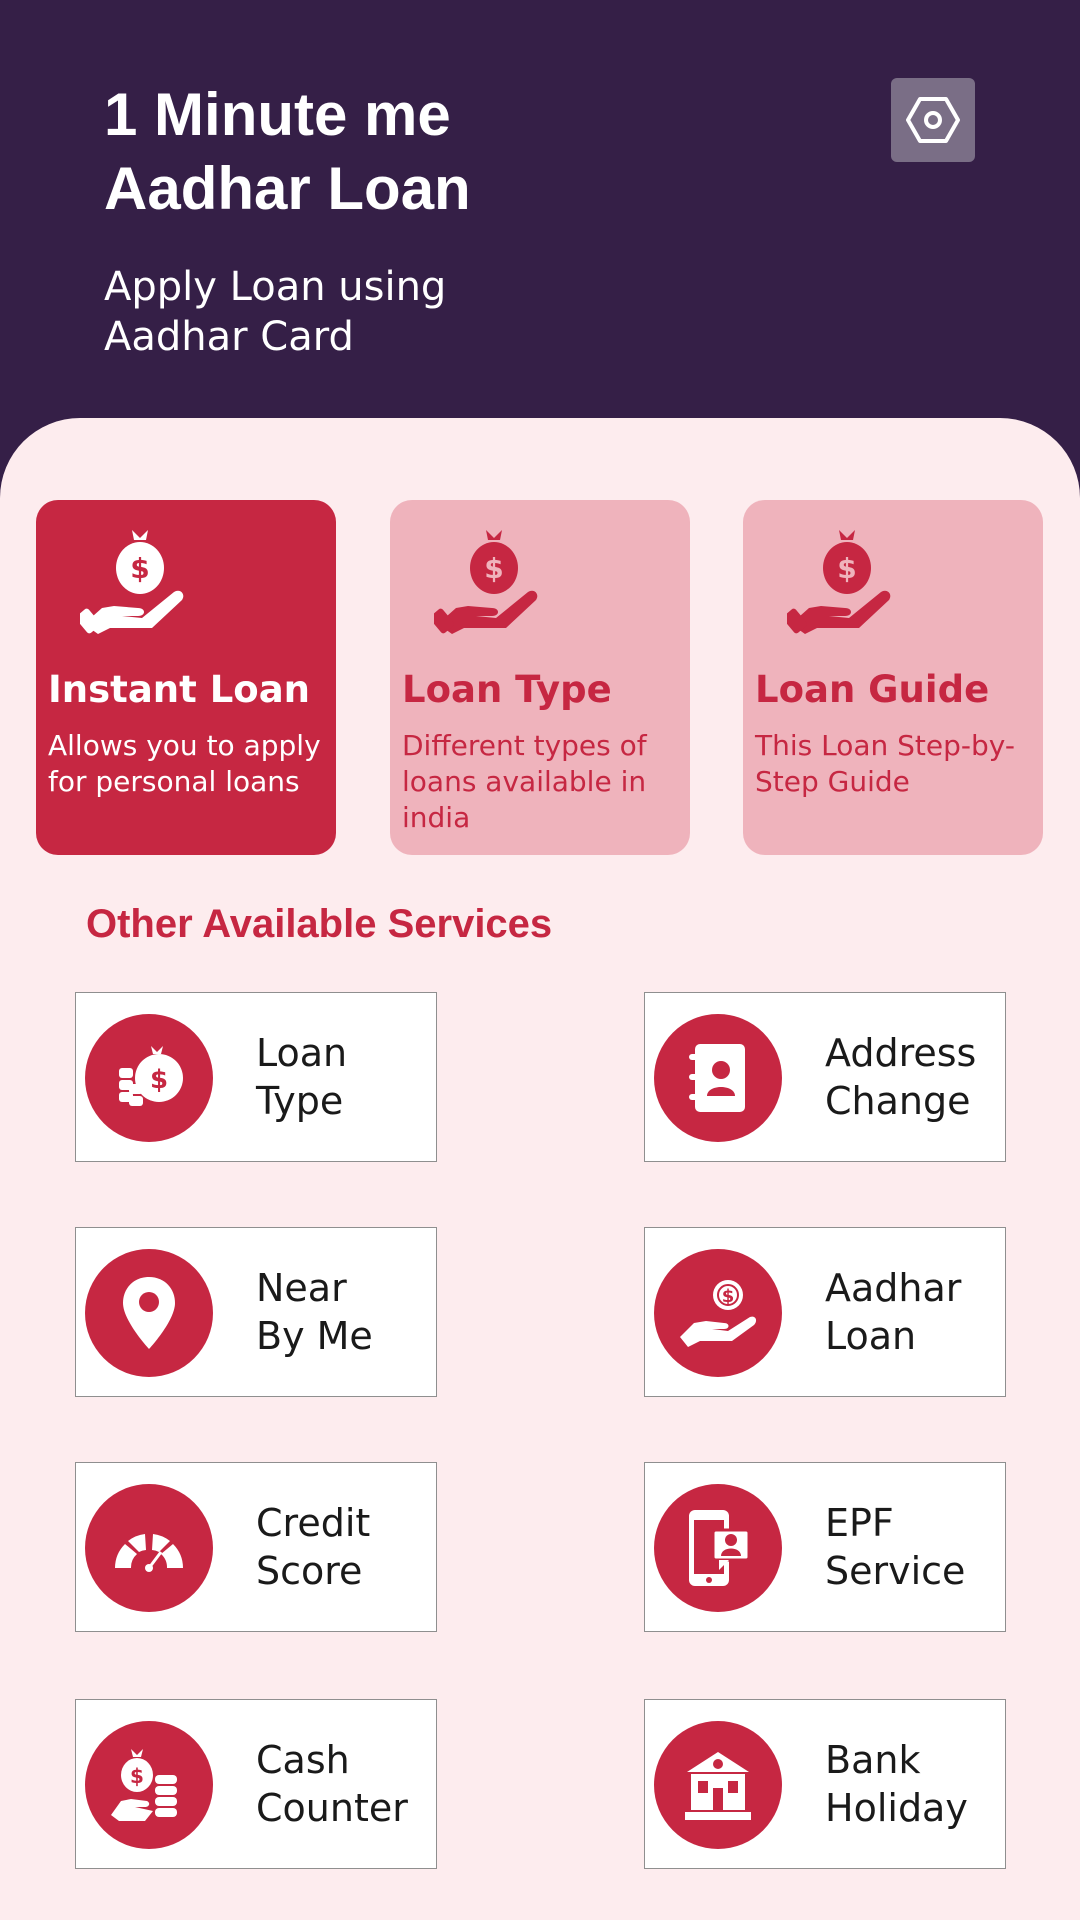 Image resolution: width=1080 pixels, height=1920 pixels. I want to click on location-pin-icon, so click(149, 1313).